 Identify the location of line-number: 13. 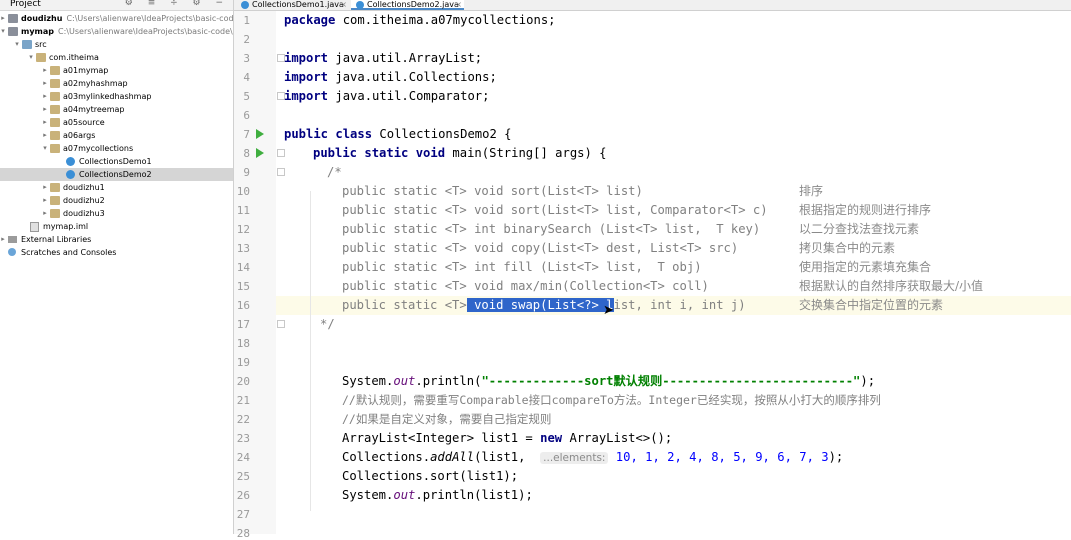
(243, 248).